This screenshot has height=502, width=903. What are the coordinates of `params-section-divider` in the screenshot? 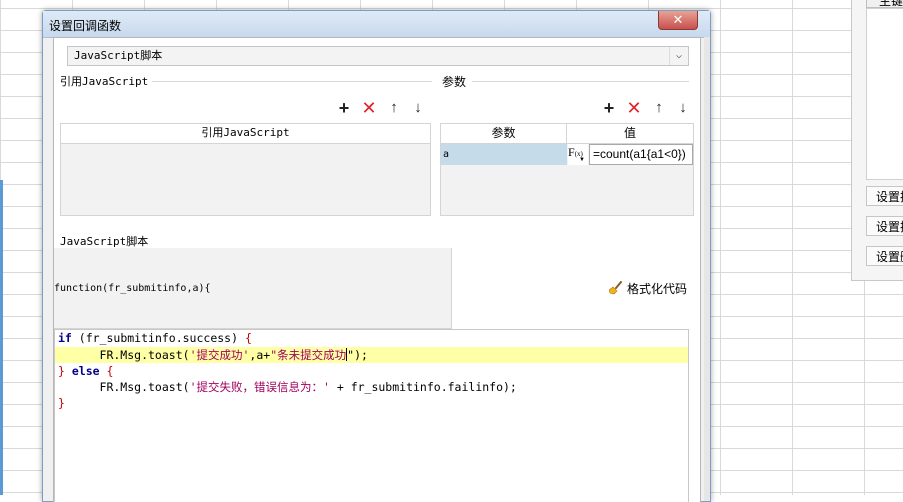 It's located at (580, 81).